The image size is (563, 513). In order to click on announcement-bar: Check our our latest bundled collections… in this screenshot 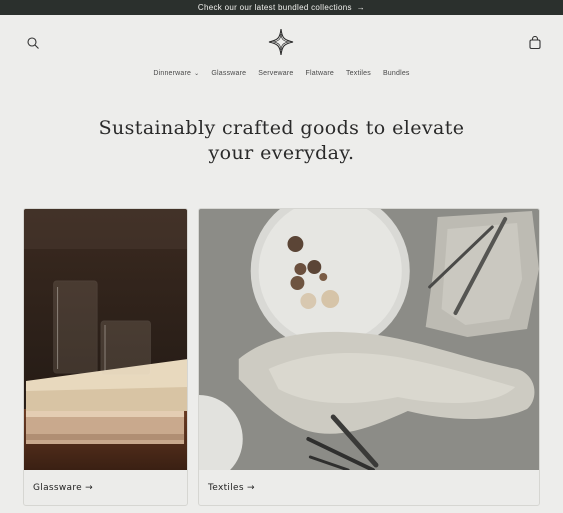, I will do `click(281, 7)`.